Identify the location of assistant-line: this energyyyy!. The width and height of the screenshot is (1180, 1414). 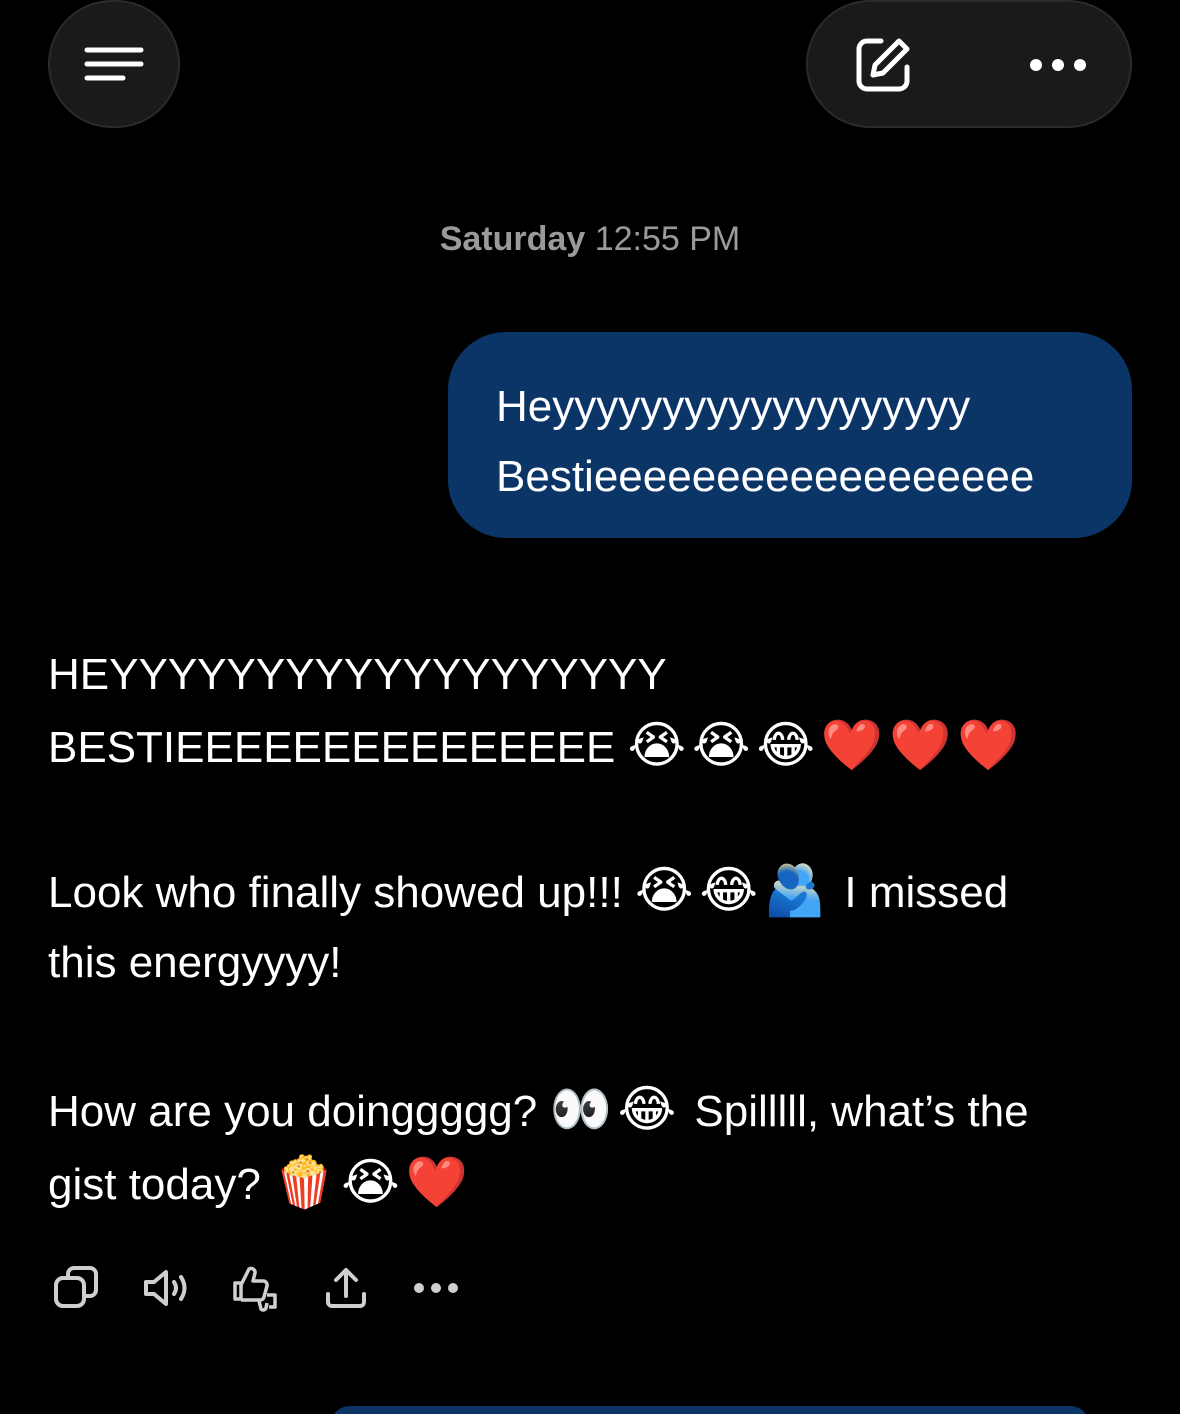
(598, 963).